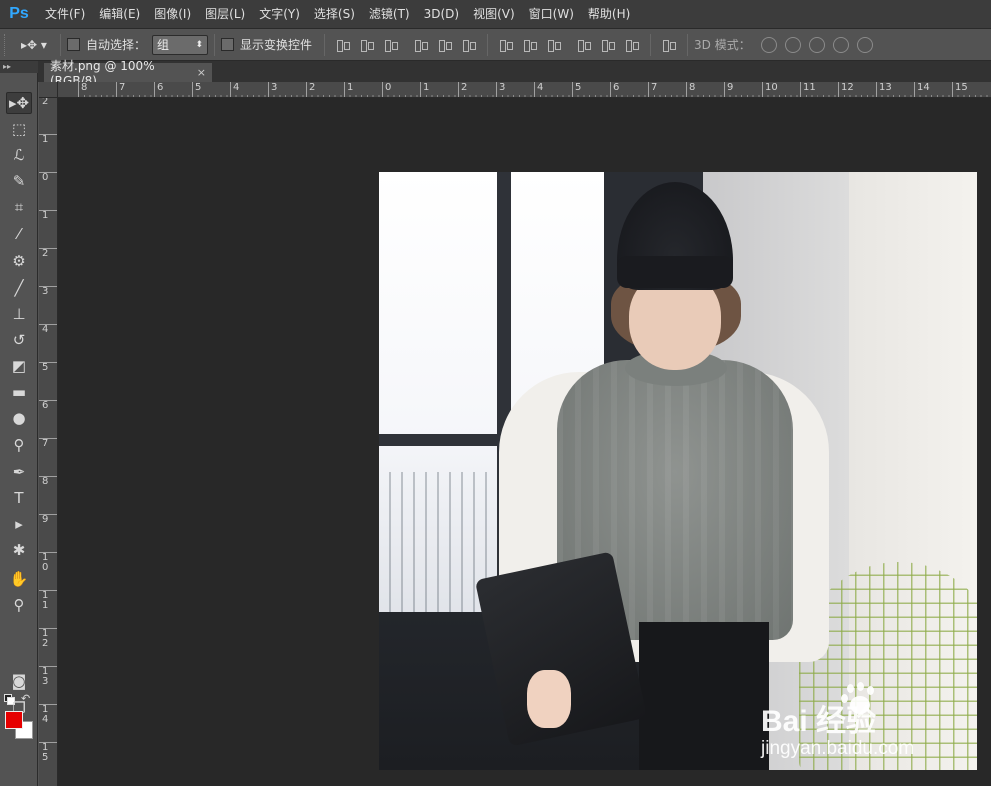 Image resolution: width=991 pixels, height=786 pixels. I want to click on rotate-3d-icon, so click(768, 44).